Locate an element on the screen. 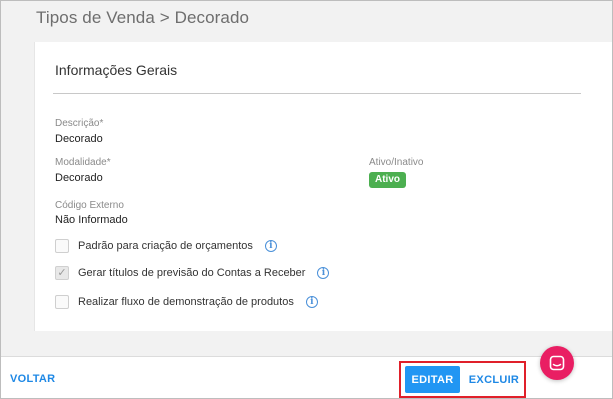  checkbox-row-orcamentos: Padrão para criação de orçamentos i is located at coordinates (166, 246).